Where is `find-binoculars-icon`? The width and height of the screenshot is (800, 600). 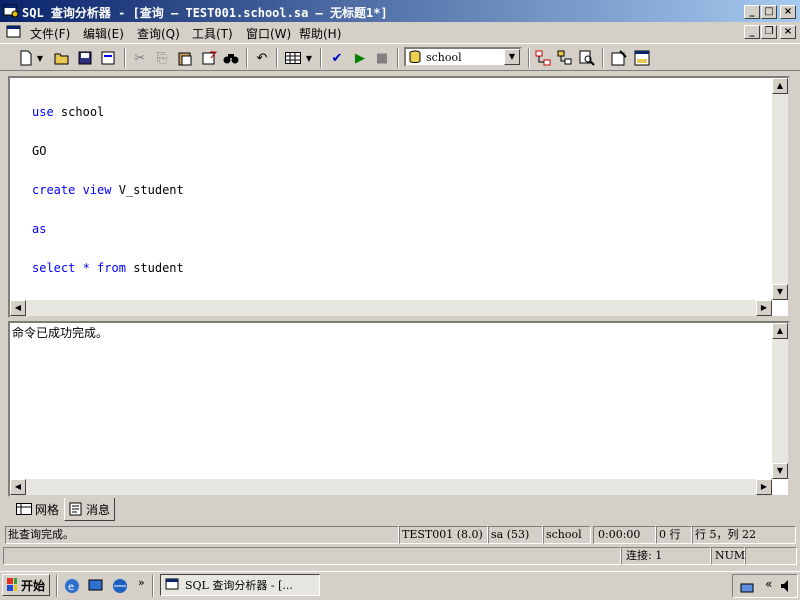 find-binoculars-icon is located at coordinates (231, 58).